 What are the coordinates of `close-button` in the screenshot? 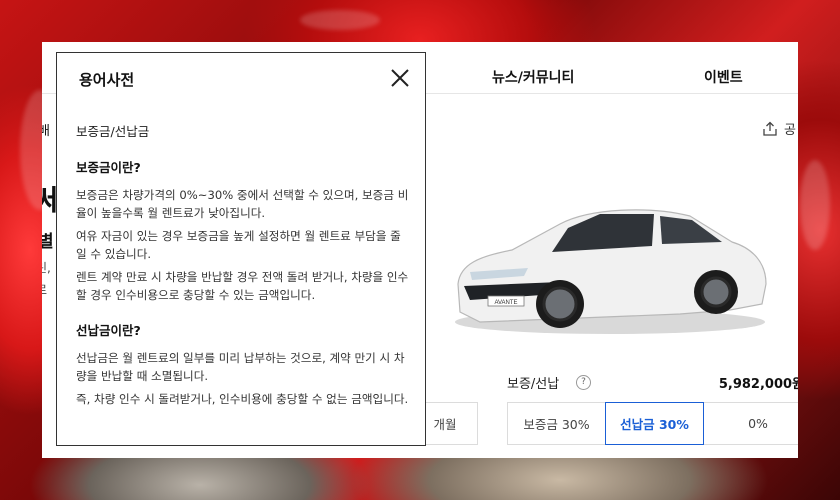 It's located at (400, 78).